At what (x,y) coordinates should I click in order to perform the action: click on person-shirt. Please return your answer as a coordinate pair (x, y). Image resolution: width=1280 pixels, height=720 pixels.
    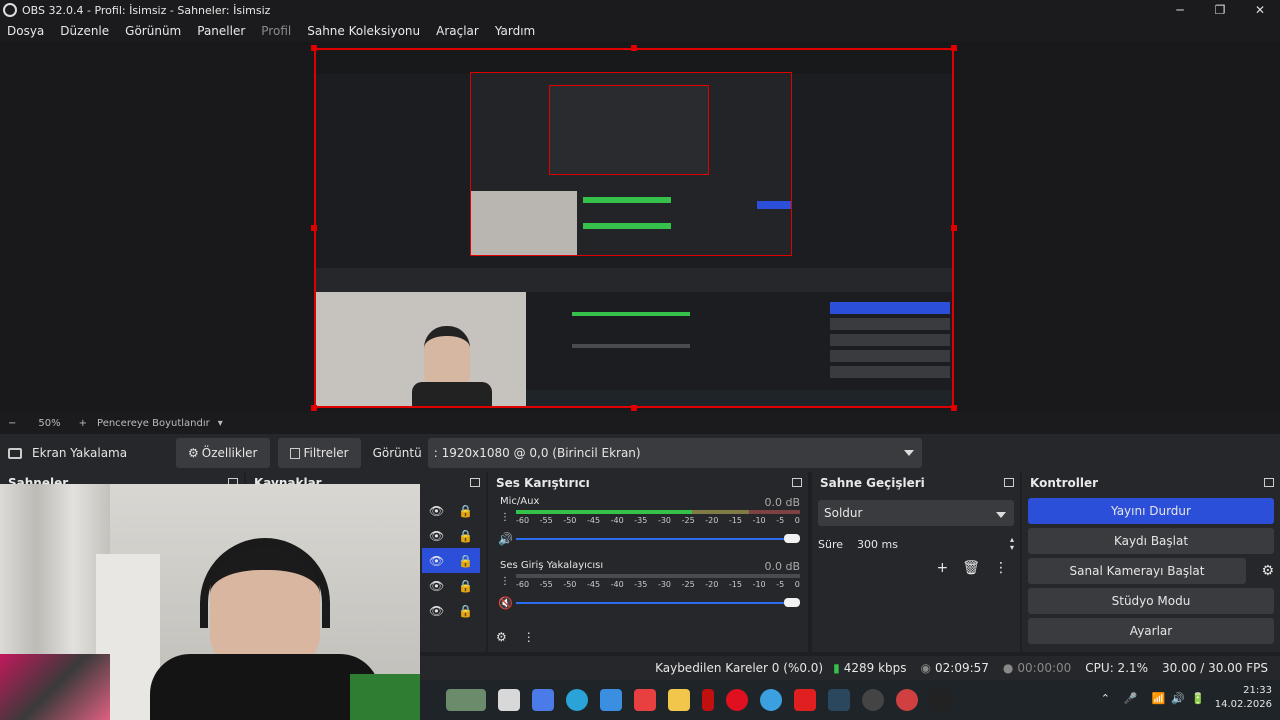
    Looking at the image, I should click on (265, 687).